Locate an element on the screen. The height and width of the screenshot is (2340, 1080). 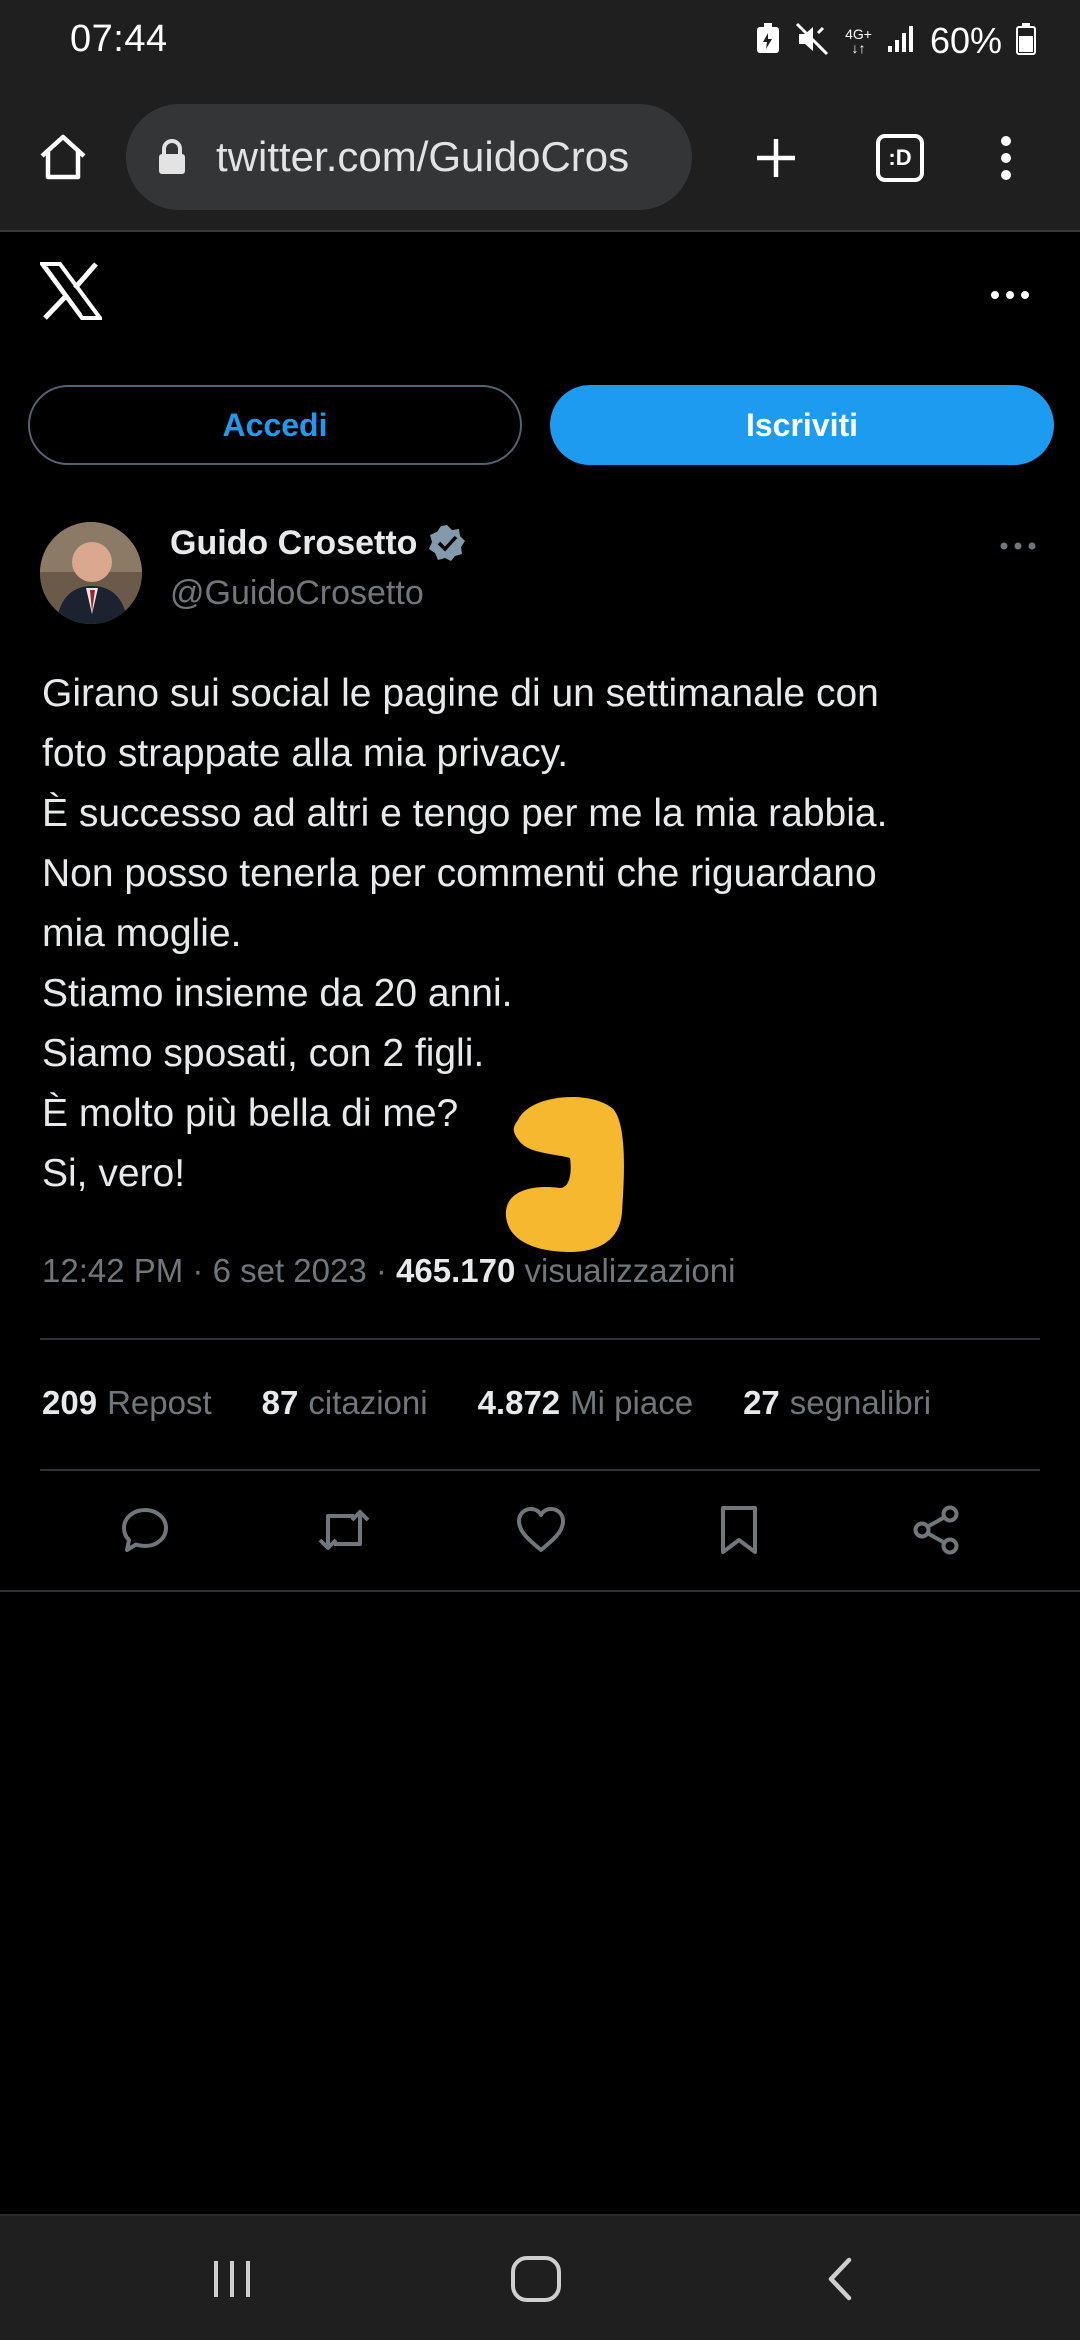
signal-icon is located at coordinates (901, 41).